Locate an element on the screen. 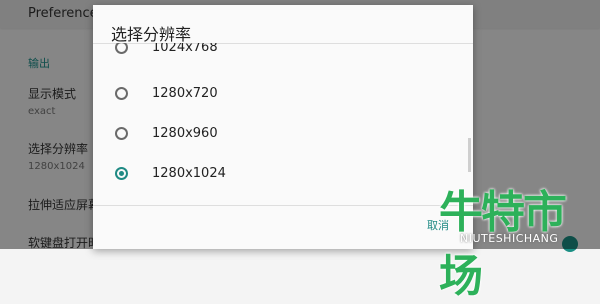  option-1280x1024: 1280x1024 is located at coordinates (283, 173).